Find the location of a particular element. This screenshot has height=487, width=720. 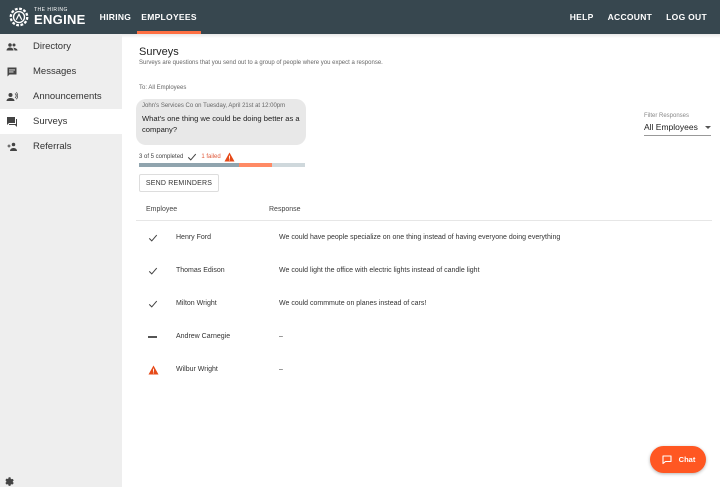

send-reminders-button: SEND REMINDERS is located at coordinates (179, 183).